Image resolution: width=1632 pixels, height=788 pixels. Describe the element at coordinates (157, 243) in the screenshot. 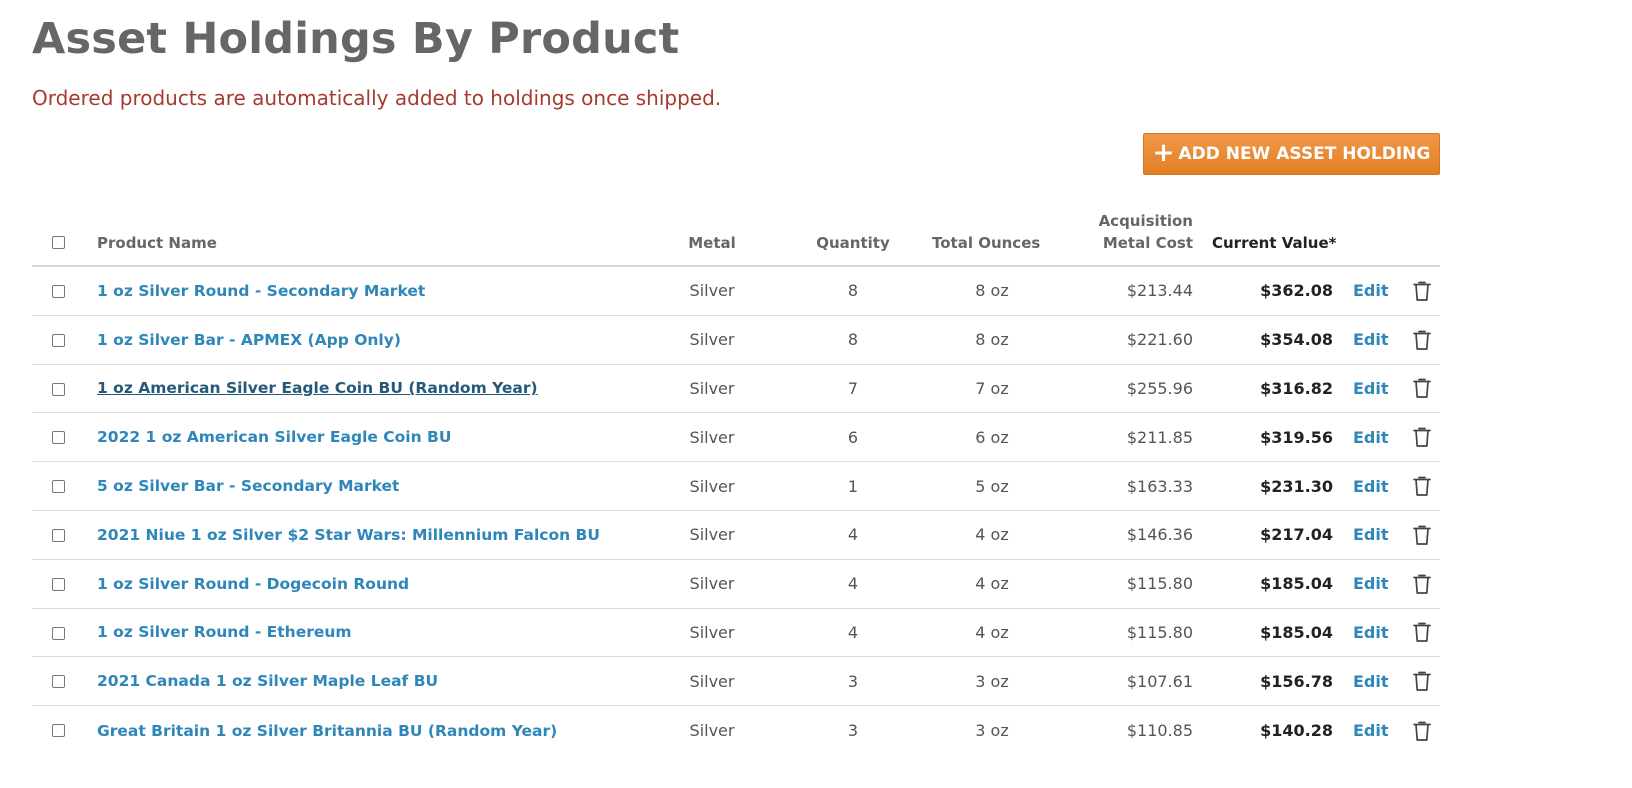

I see `column-header-product-name: Product Name` at that location.